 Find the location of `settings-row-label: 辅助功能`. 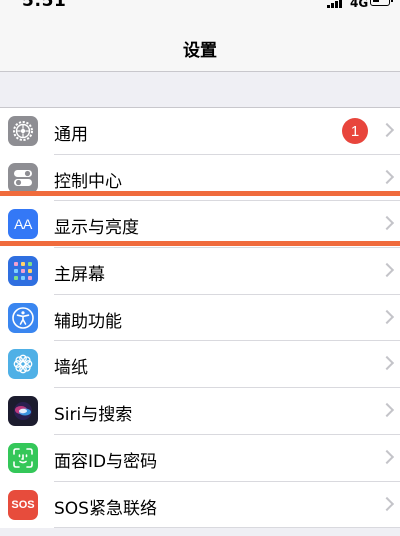

settings-row-label: 辅助功能 is located at coordinates (88, 321).